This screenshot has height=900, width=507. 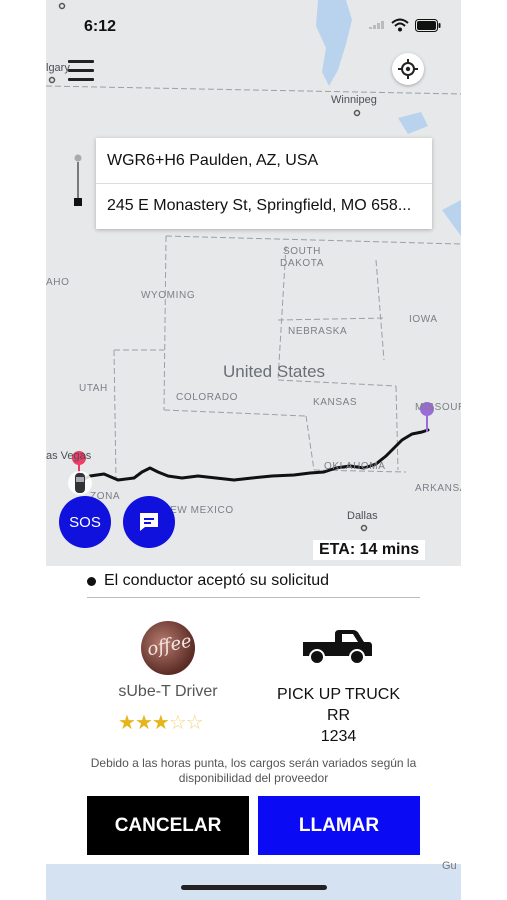 I want to click on status-icons, so click(x=405, y=25).